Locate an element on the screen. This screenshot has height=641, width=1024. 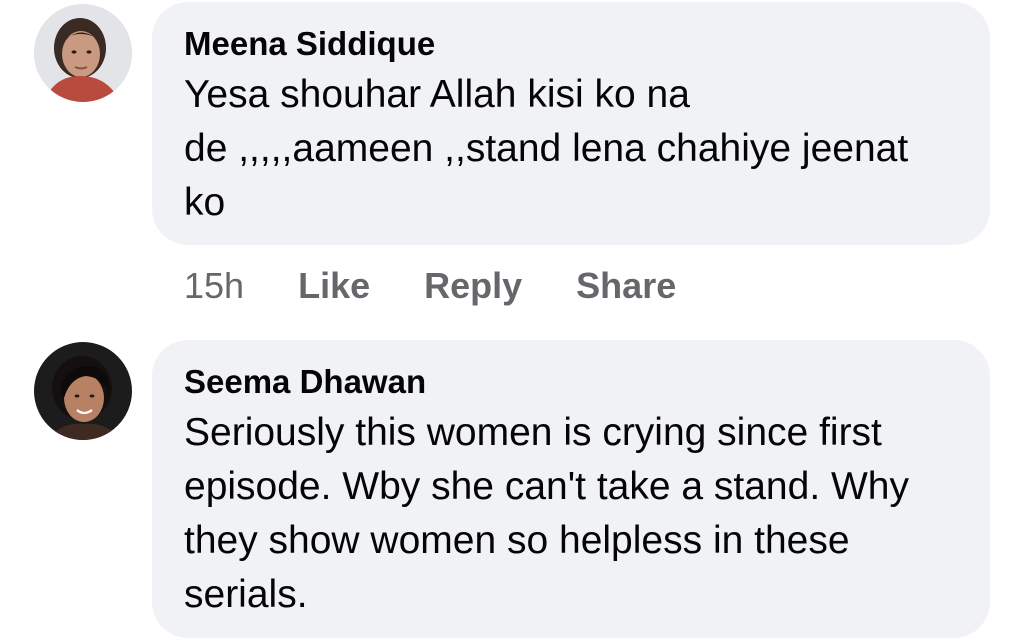
reply-button: Reply is located at coordinates (473, 286).